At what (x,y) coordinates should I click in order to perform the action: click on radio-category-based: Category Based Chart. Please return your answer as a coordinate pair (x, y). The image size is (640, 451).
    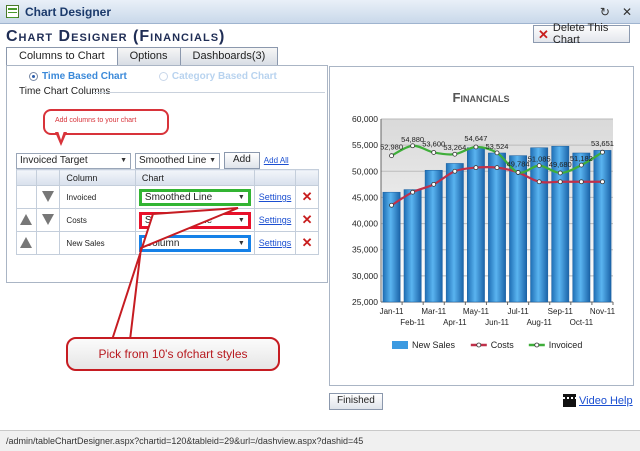
    Looking at the image, I should click on (217, 76).